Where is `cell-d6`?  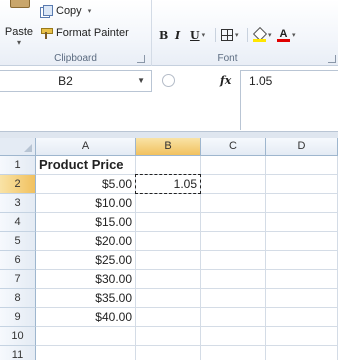 cell-d6 is located at coordinates (302, 260).